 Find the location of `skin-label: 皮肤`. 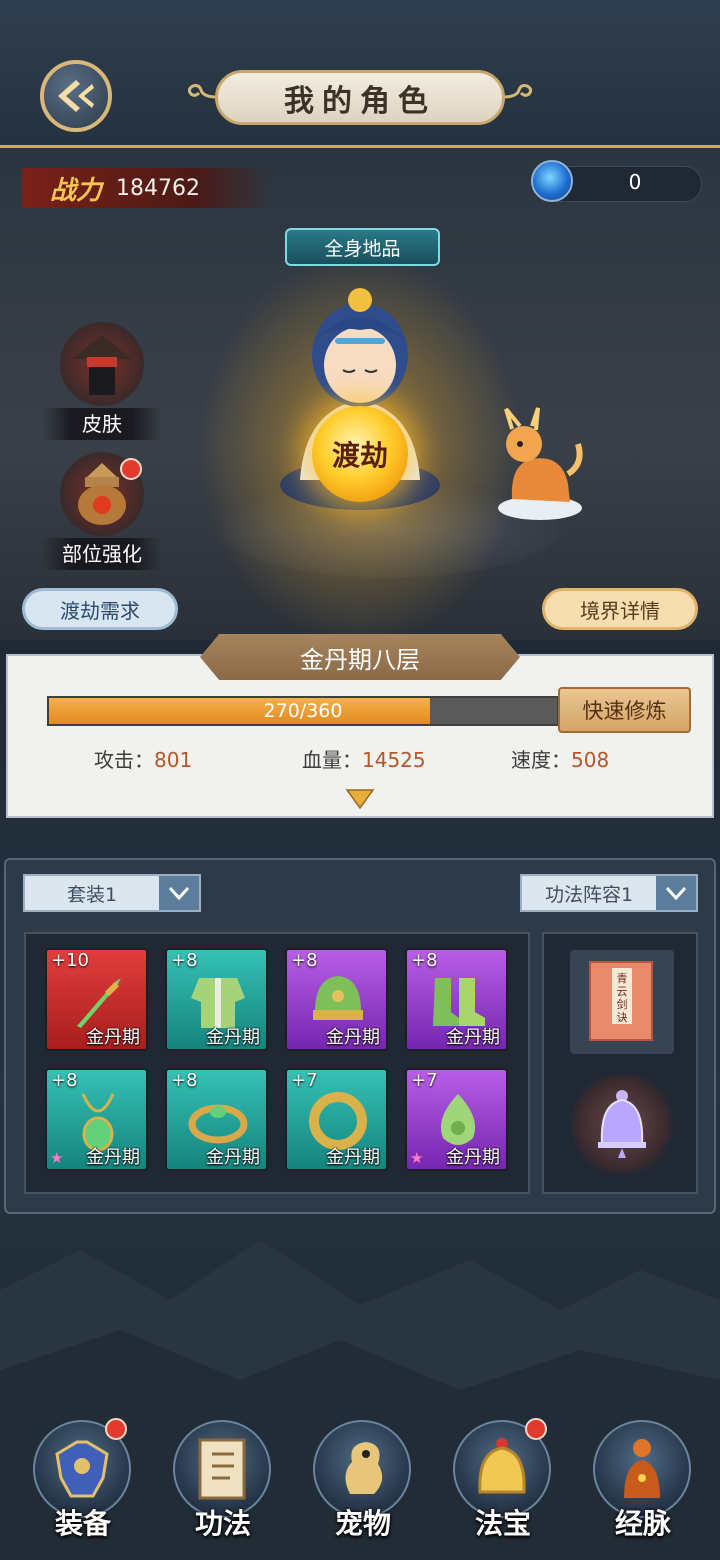

skin-label: 皮肤 is located at coordinates (102, 424).